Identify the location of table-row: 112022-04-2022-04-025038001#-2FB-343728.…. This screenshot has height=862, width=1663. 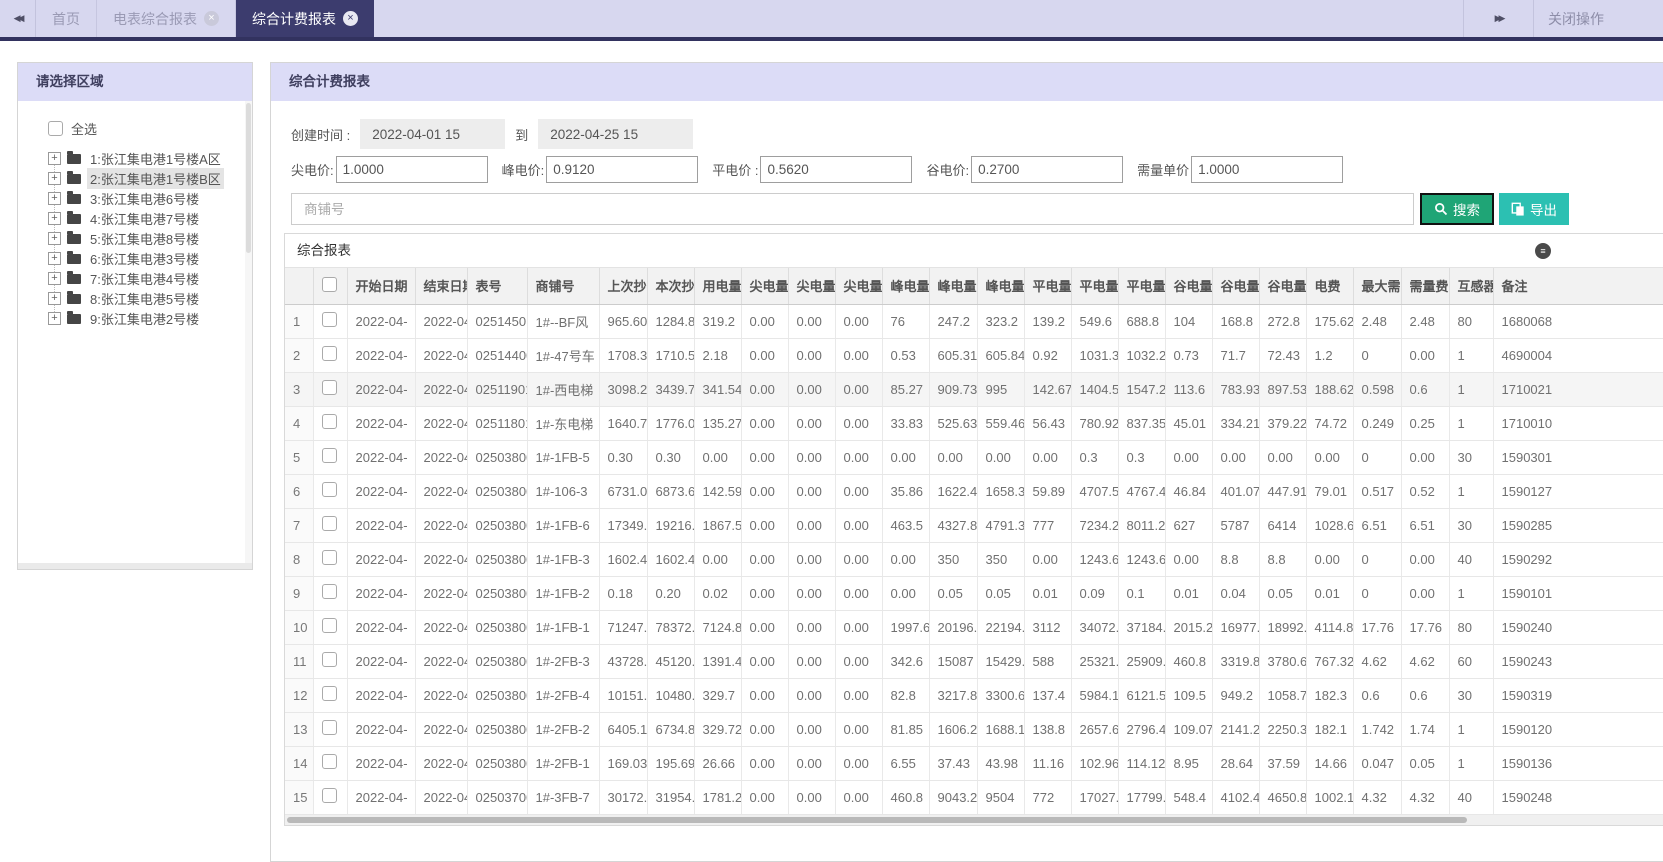
(974, 661).